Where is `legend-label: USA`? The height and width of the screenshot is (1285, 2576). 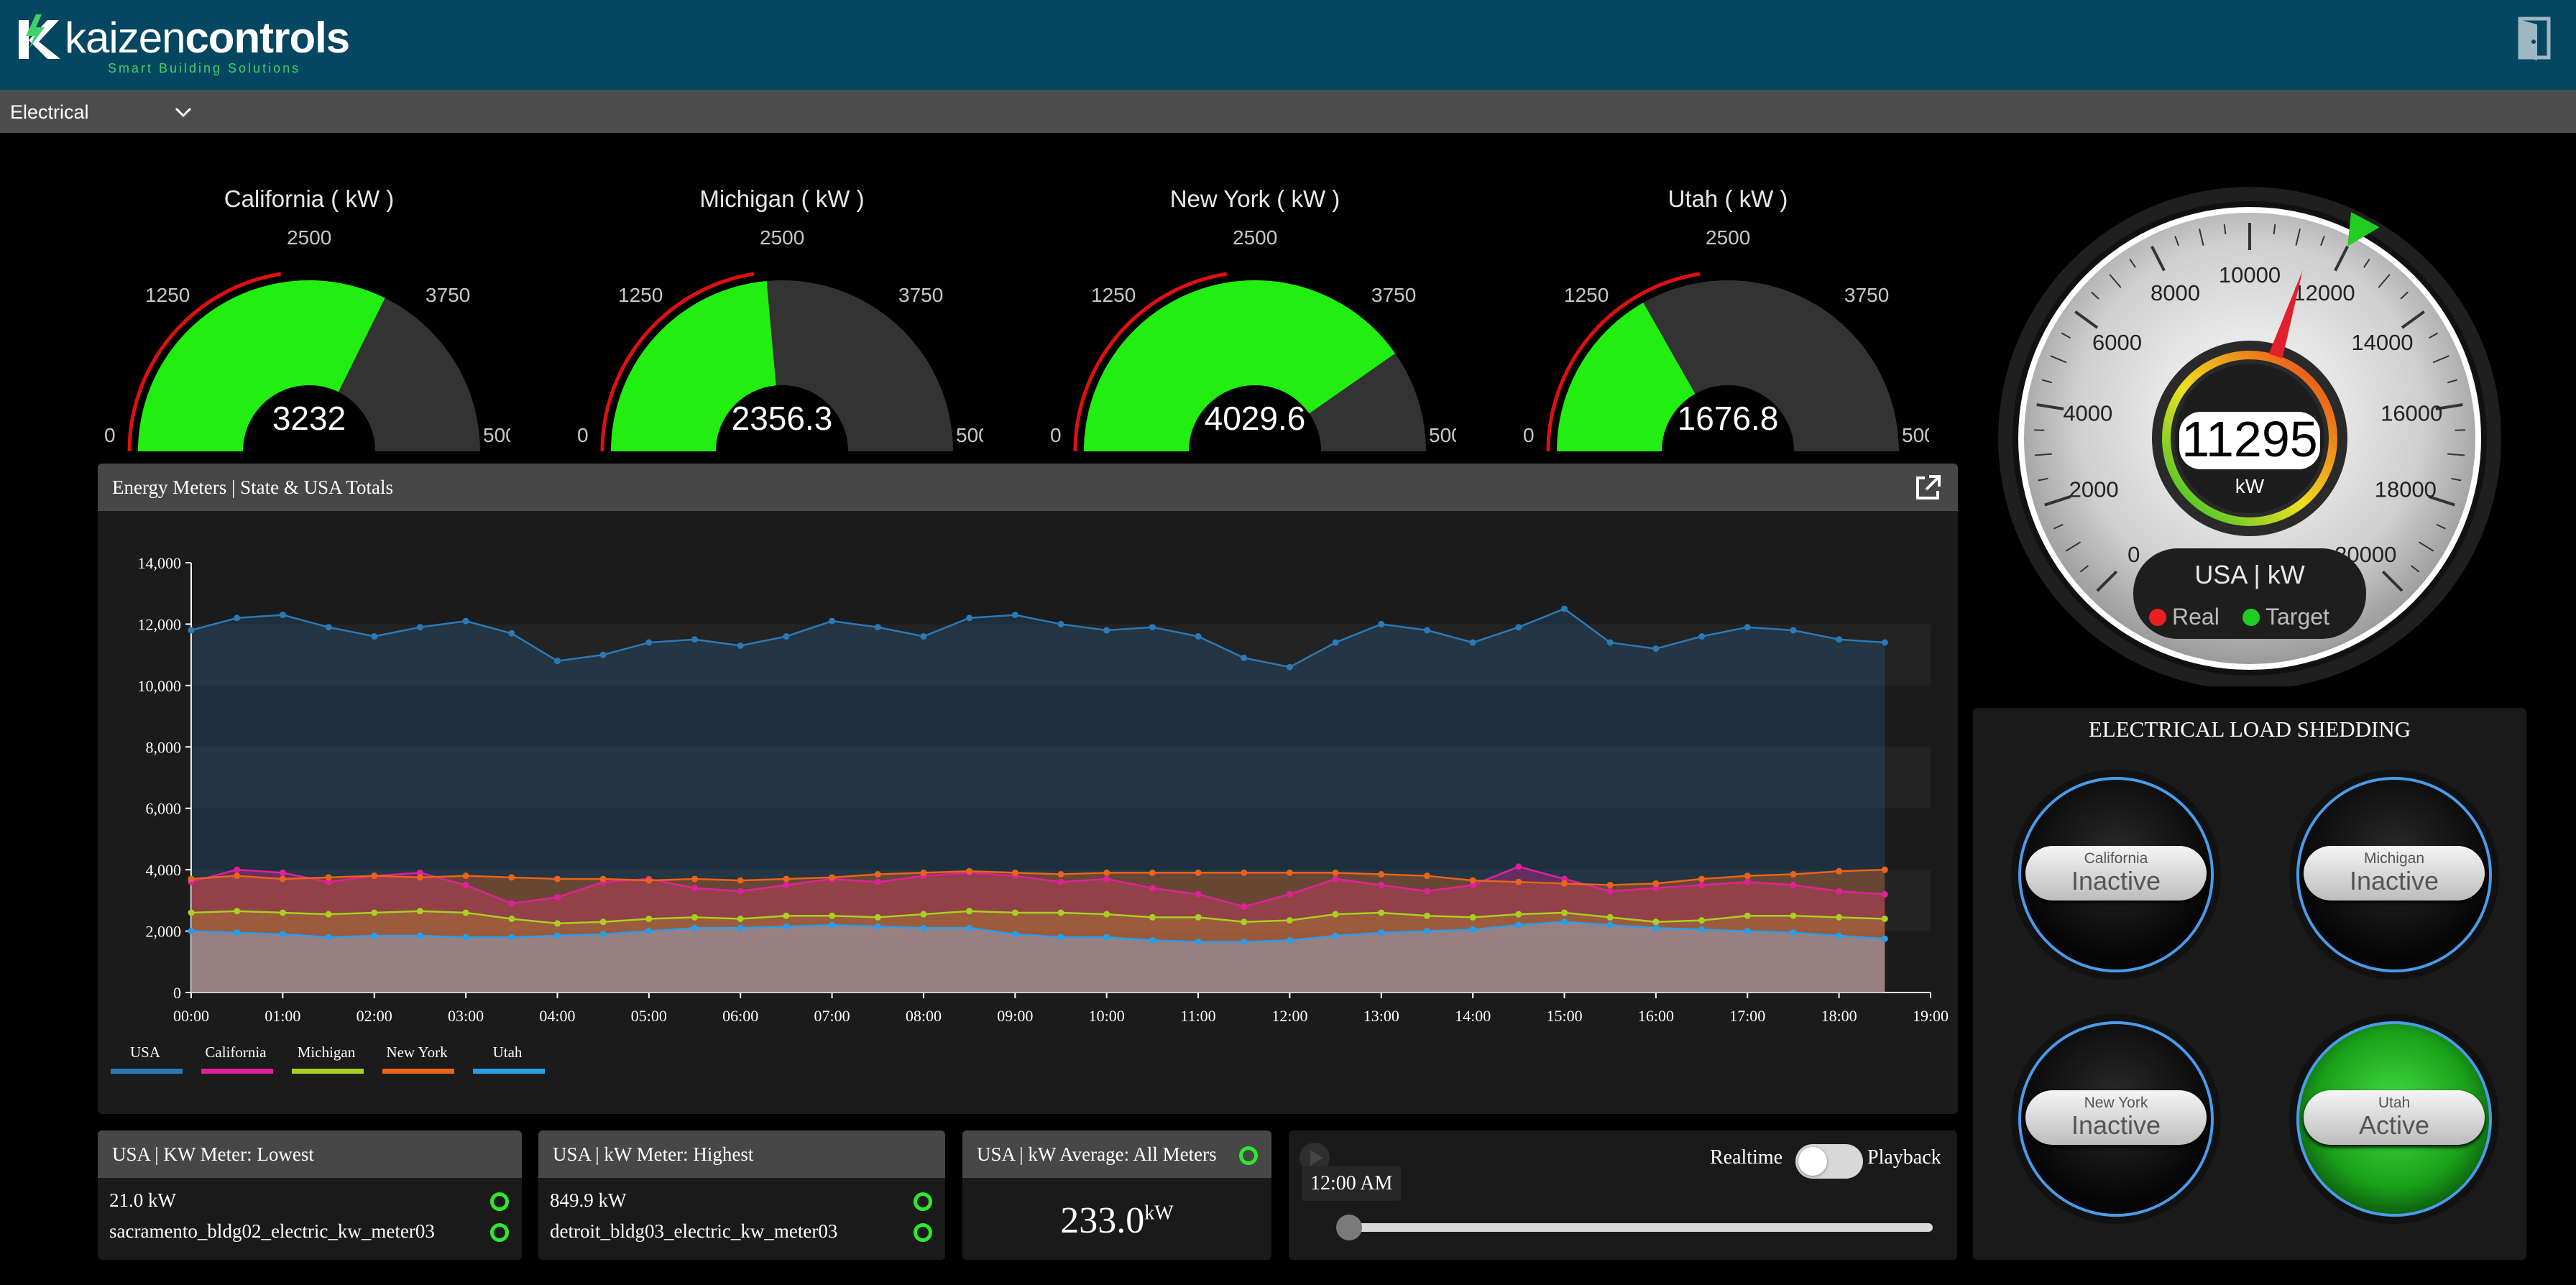 legend-label: USA is located at coordinates (145, 1052).